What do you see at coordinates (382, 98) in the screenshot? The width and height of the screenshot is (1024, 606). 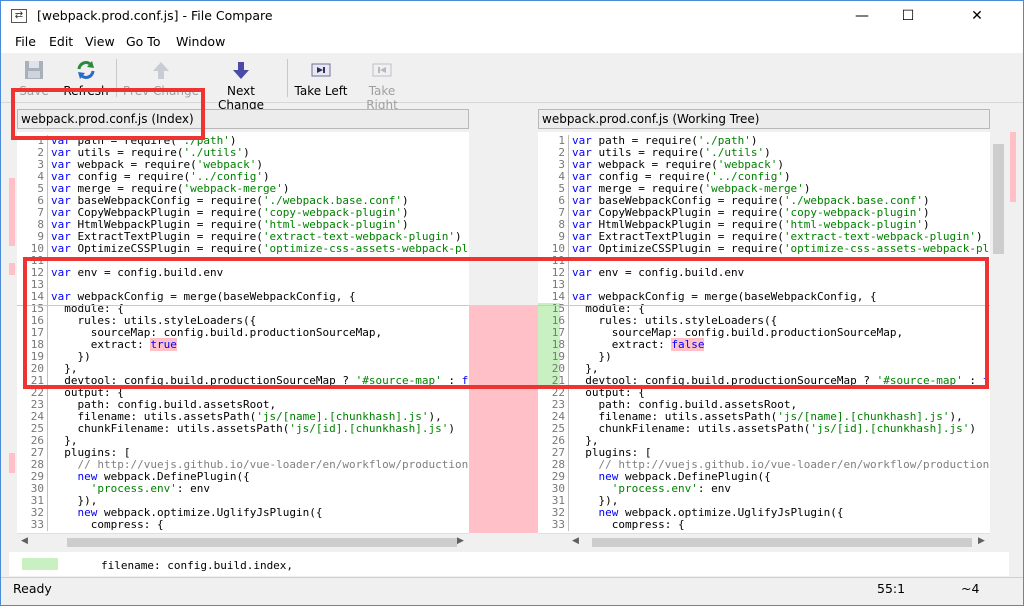 I see `take-right-label: Take Right` at bounding box center [382, 98].